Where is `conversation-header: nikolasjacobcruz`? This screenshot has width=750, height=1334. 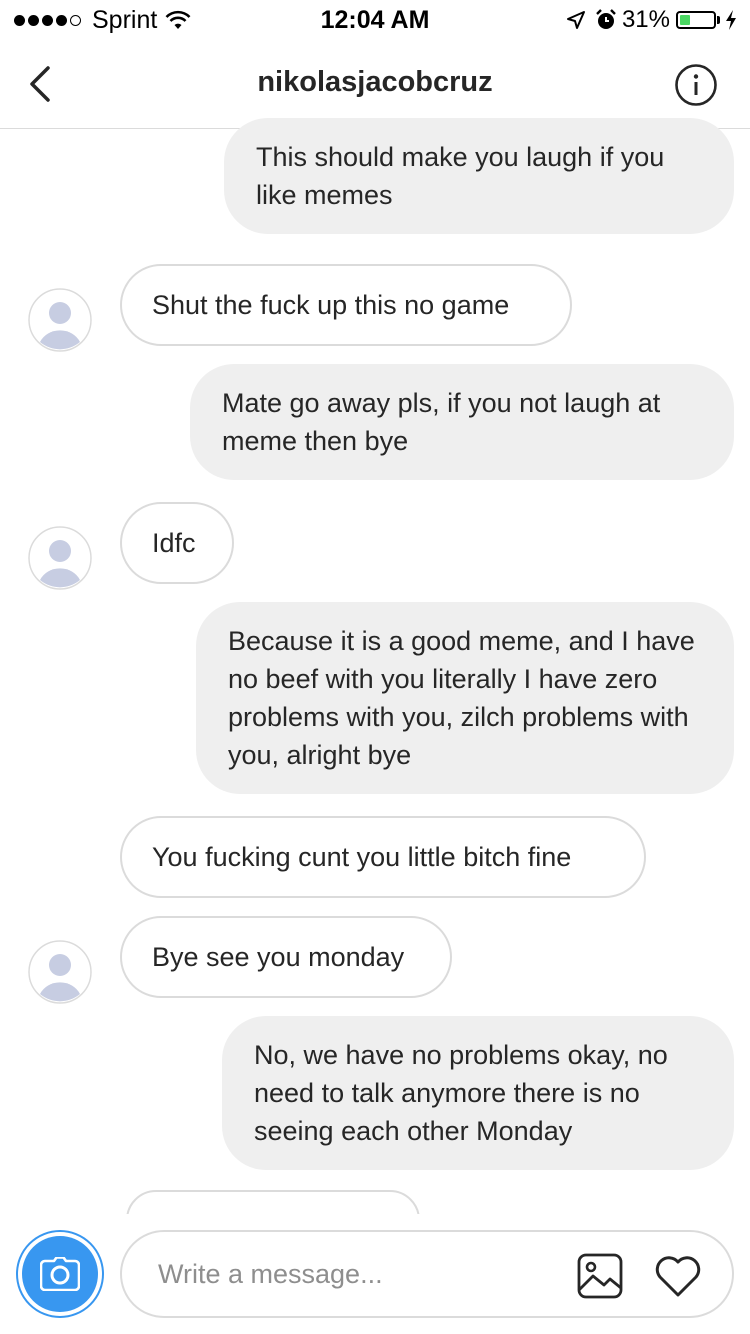
conversation-header: nikolasjacobcruz is located at coordinates (375, 84).